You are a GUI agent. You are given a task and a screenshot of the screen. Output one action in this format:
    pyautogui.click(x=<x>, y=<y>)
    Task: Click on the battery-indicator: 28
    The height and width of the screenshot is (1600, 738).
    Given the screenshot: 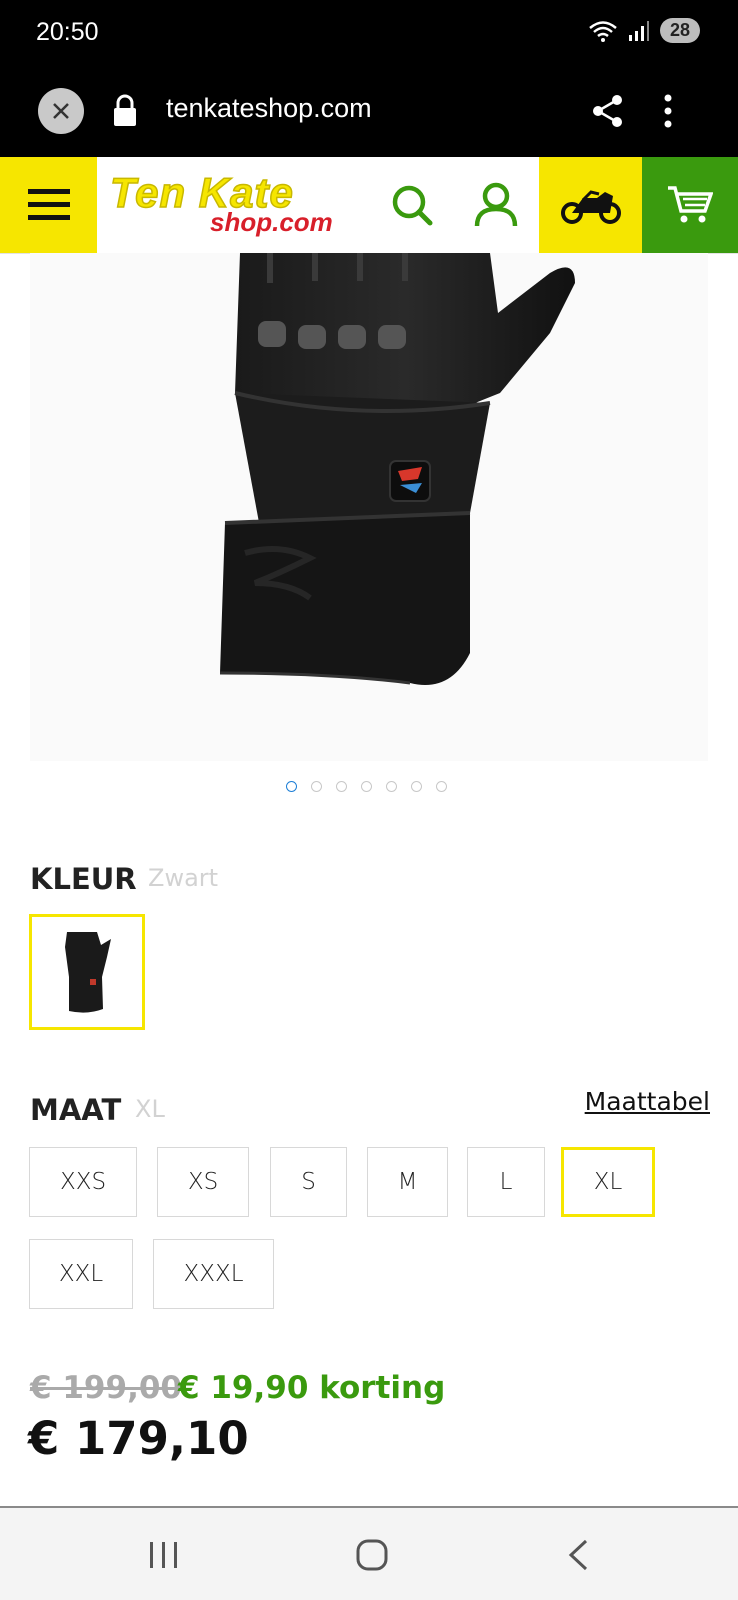 What is the action you would take?
    pyautogui.click(x=679, y=30)
    